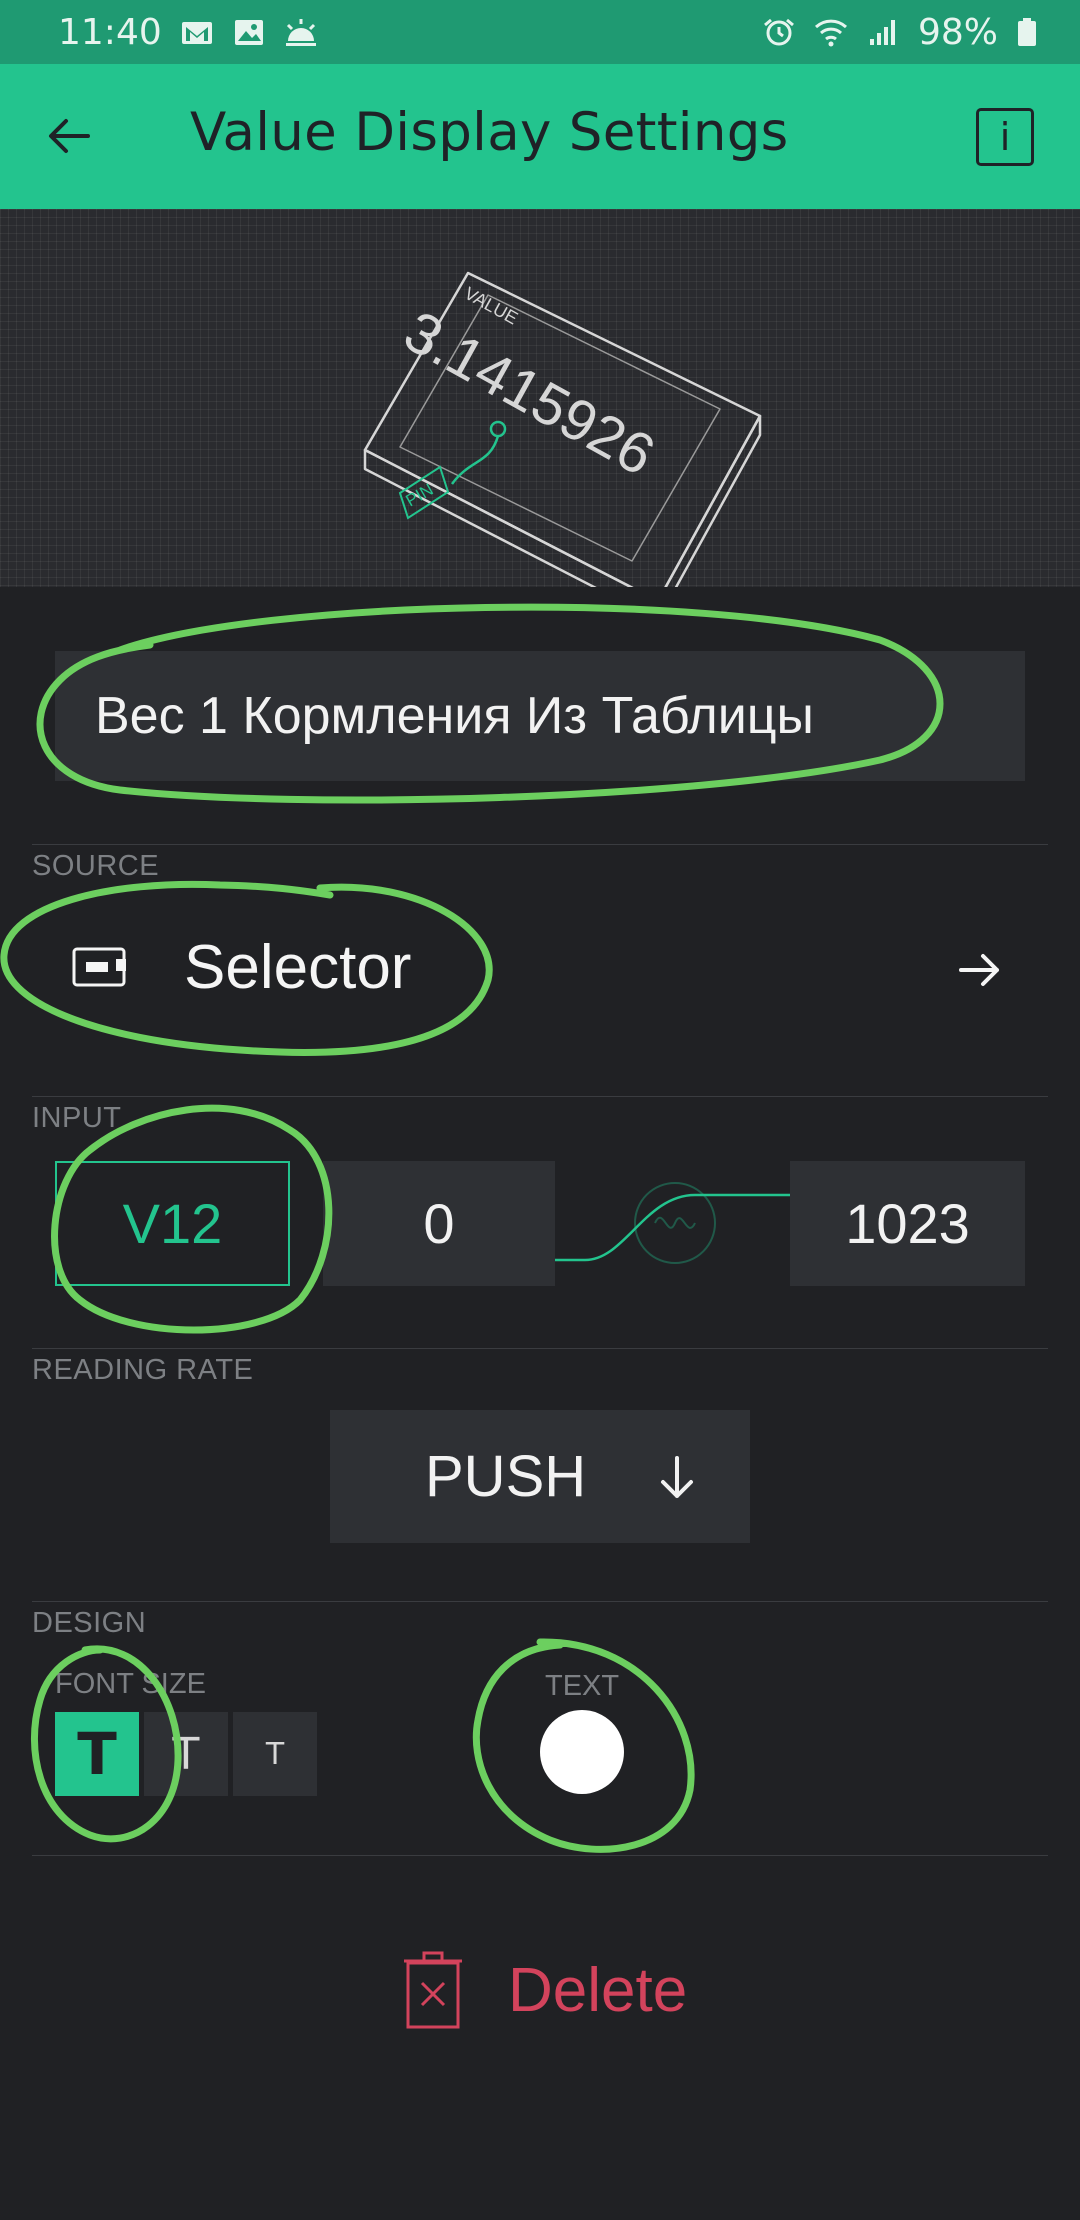 This screenshot has width=1080, height=2220. I want to click on font-size-label: FONT SIZE, so click(130, 1684).